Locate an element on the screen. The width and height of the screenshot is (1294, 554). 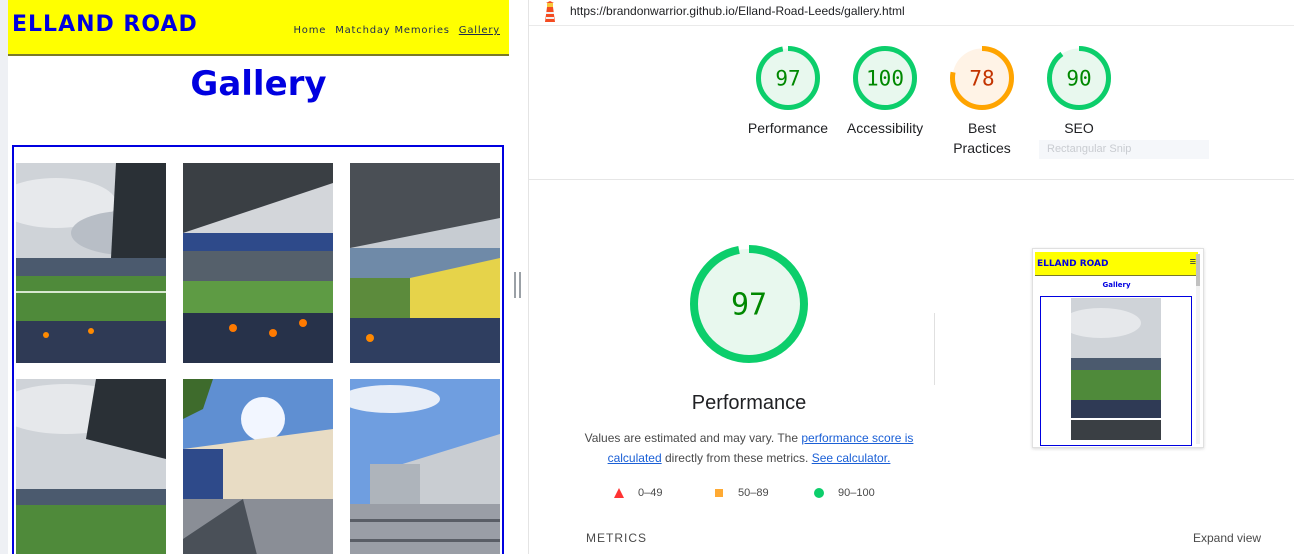
gallery-photo-stand-roof is located at coordinates (258, 263).